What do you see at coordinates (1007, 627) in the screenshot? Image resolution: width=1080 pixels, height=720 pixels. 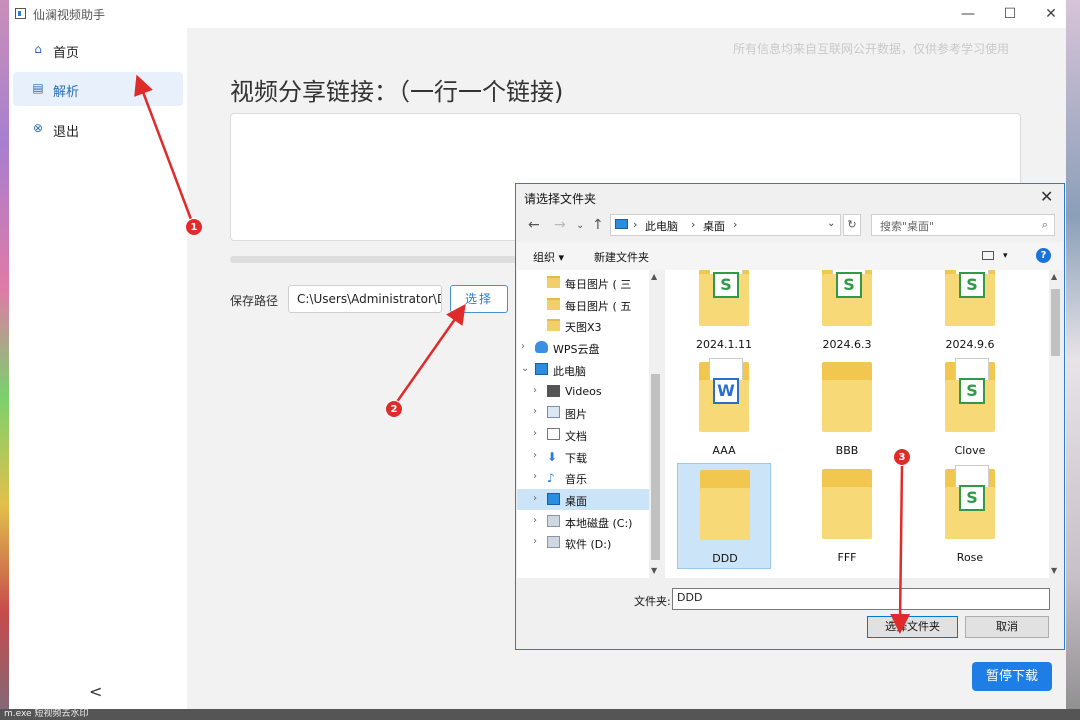 I see `cancel-button: 取消` at bounding box center [1007, 627].